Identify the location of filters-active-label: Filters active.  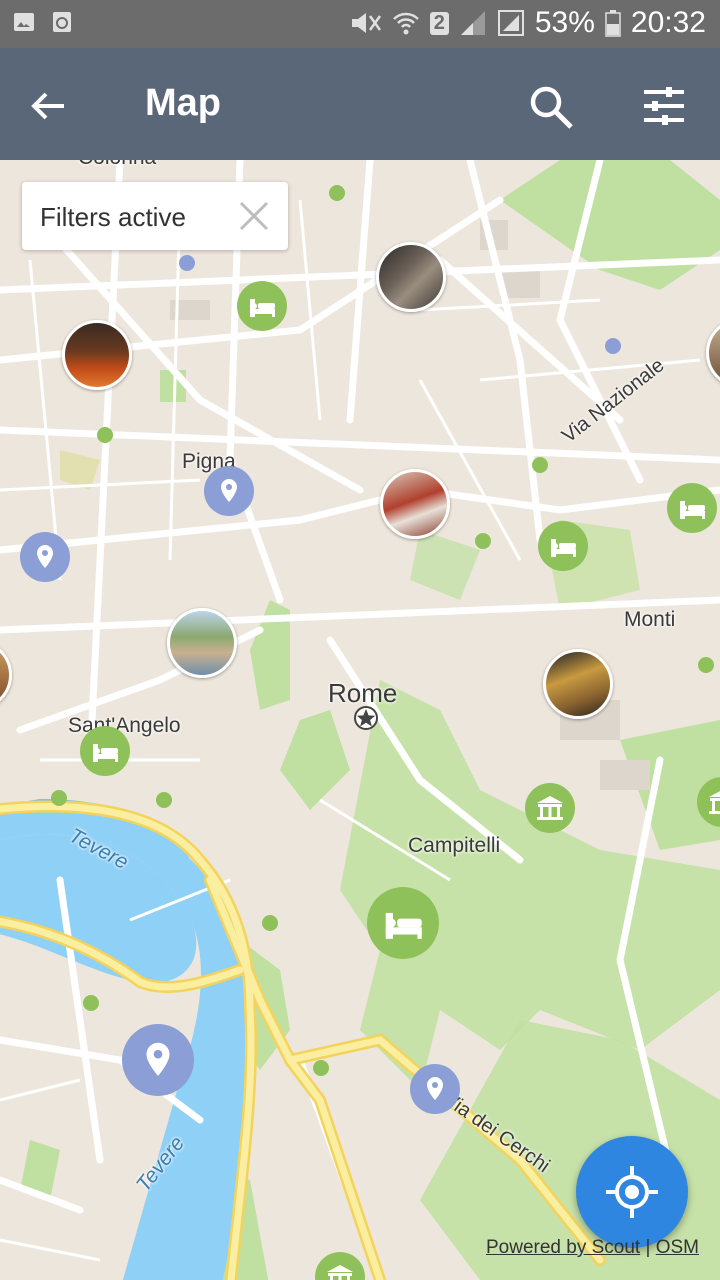
(113, 217).